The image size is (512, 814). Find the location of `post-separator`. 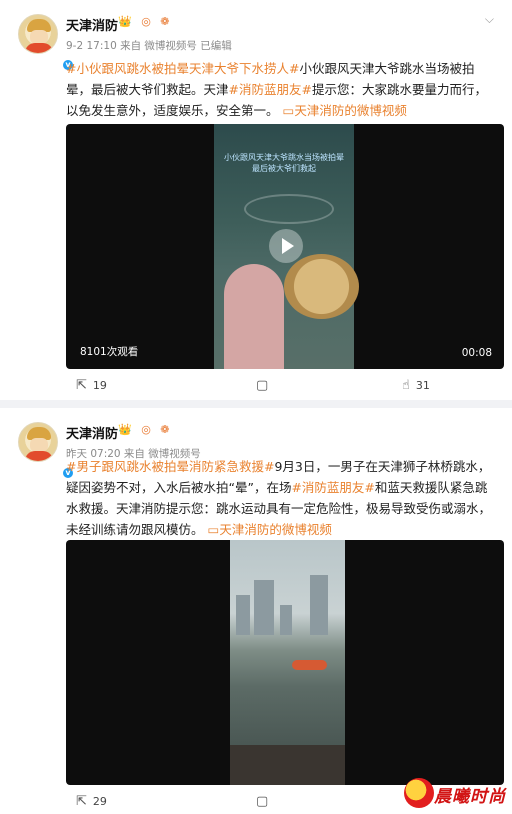

post-separator is located at coordinates (256, 404).